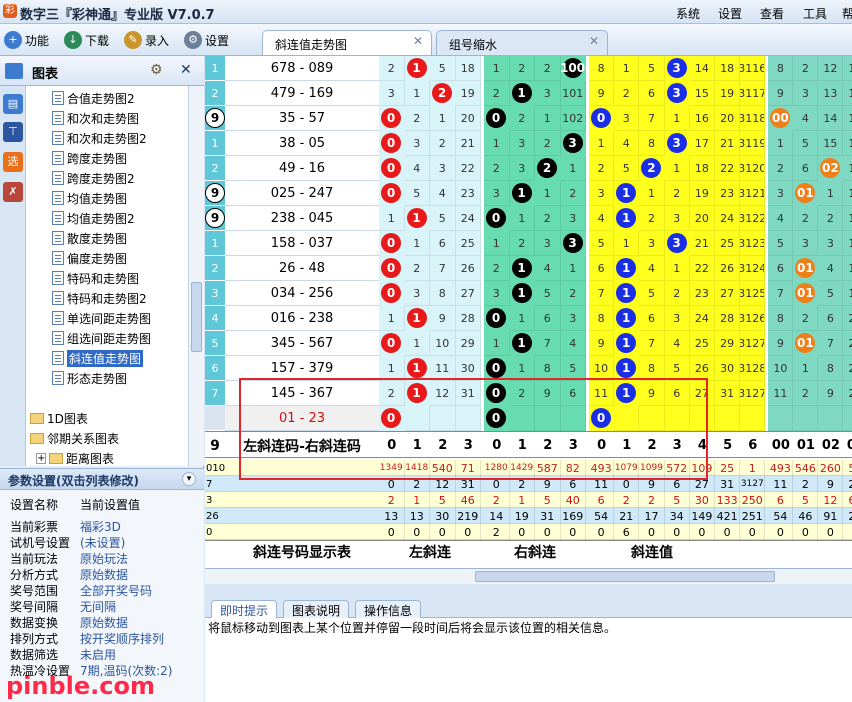 This screenshot has height=702, width=852. I want to click on tree-item: 和次和走势图, so click(95, 118).